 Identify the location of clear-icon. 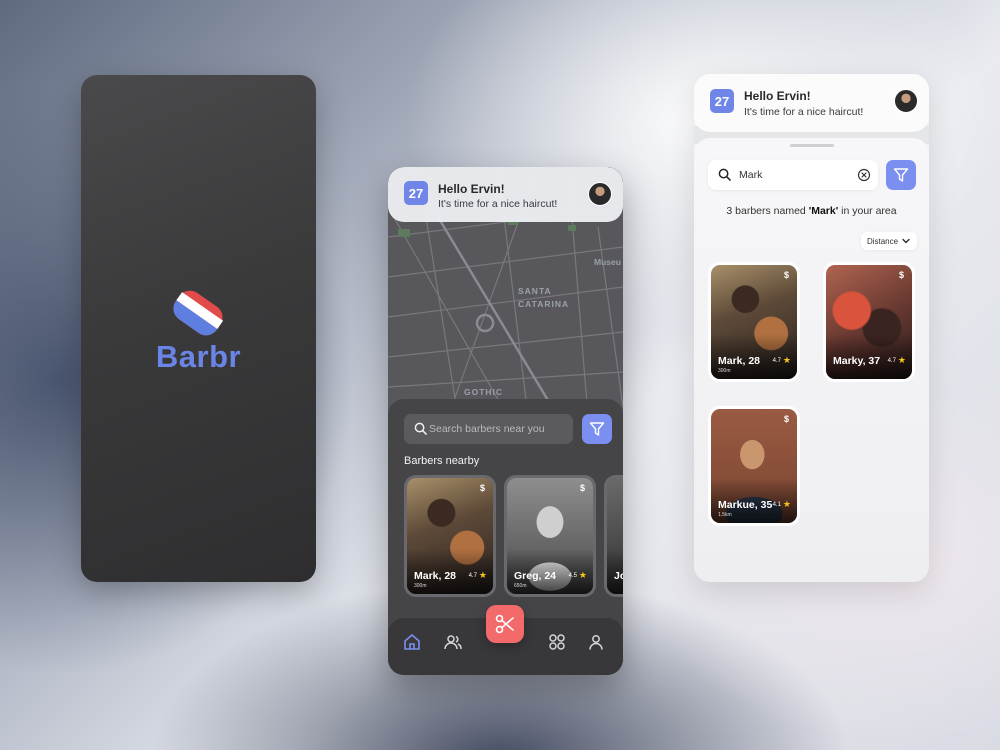
(864, 175).